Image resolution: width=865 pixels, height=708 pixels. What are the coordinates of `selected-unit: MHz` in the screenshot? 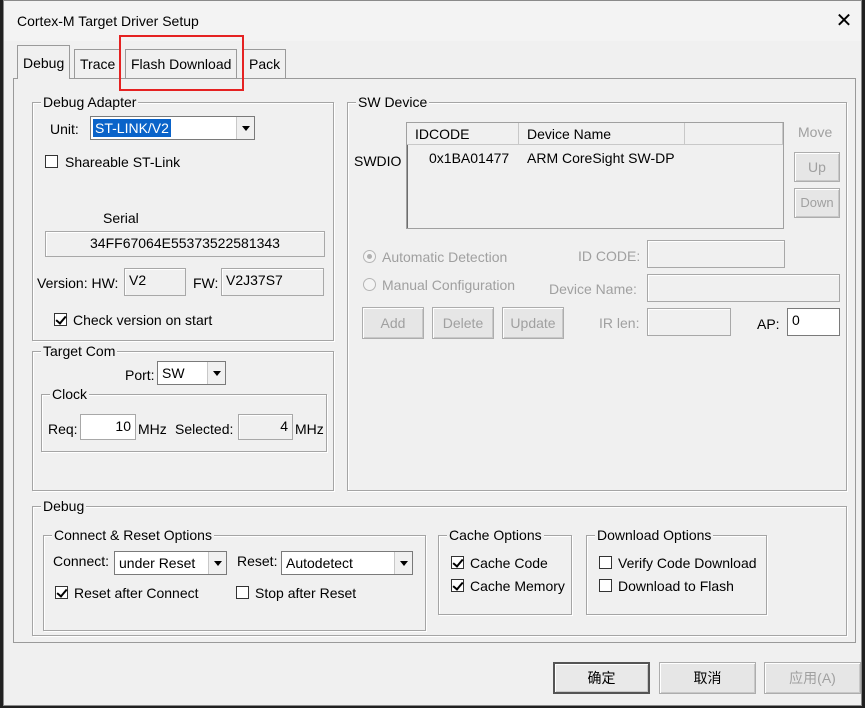 It's located at (309, 429).